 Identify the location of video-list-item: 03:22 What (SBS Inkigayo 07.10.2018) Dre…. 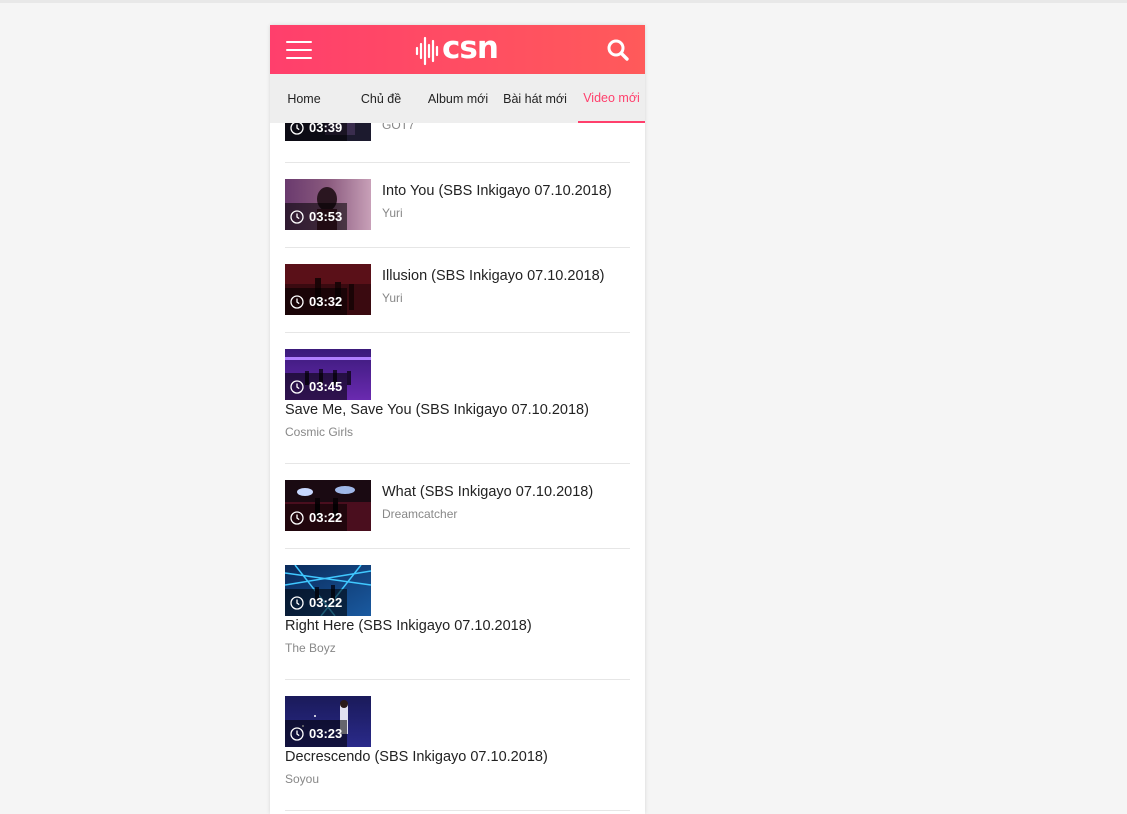
(457, 506).